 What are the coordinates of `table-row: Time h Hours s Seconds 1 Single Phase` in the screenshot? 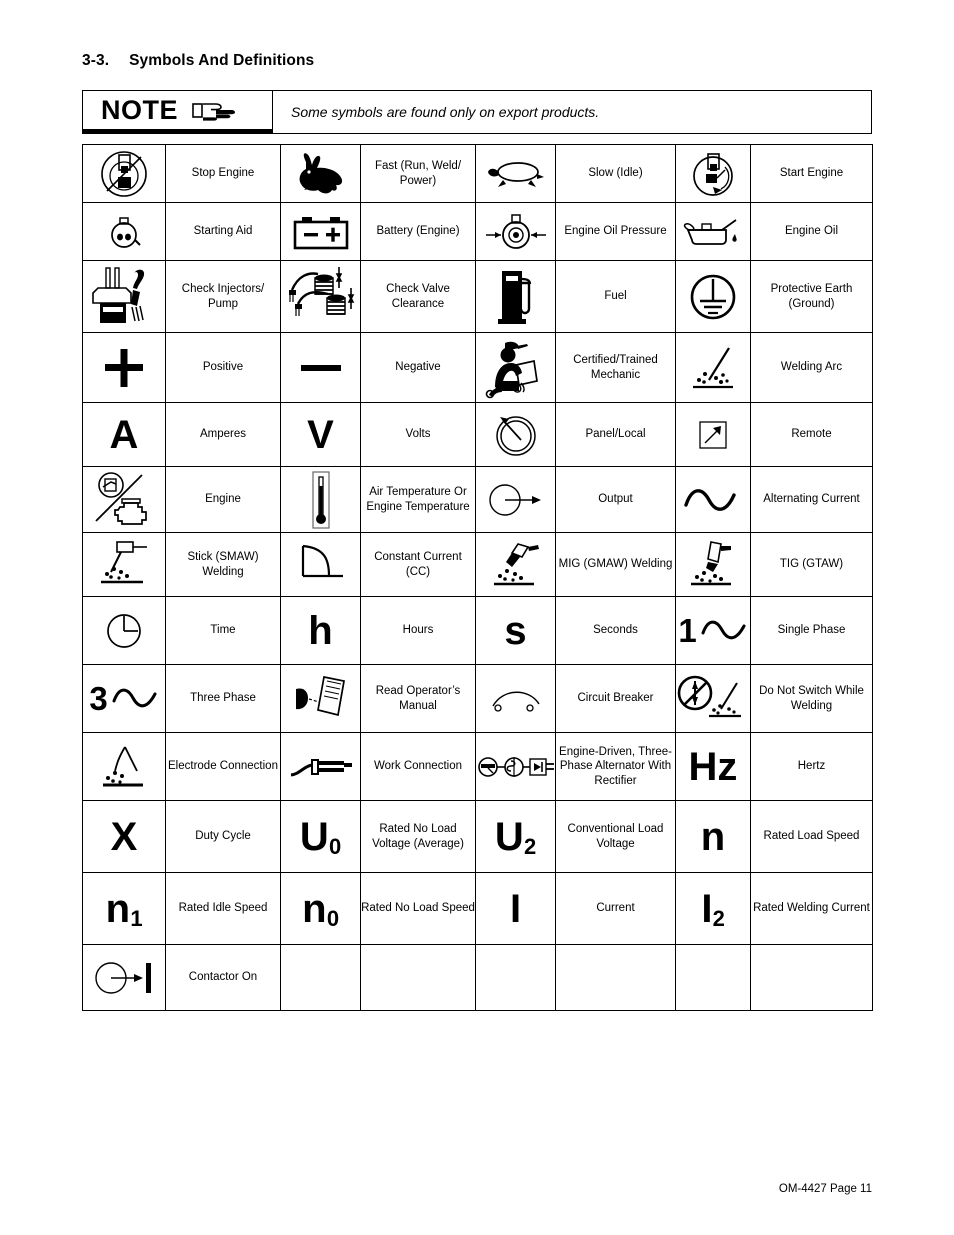 It's located at (477, 630).